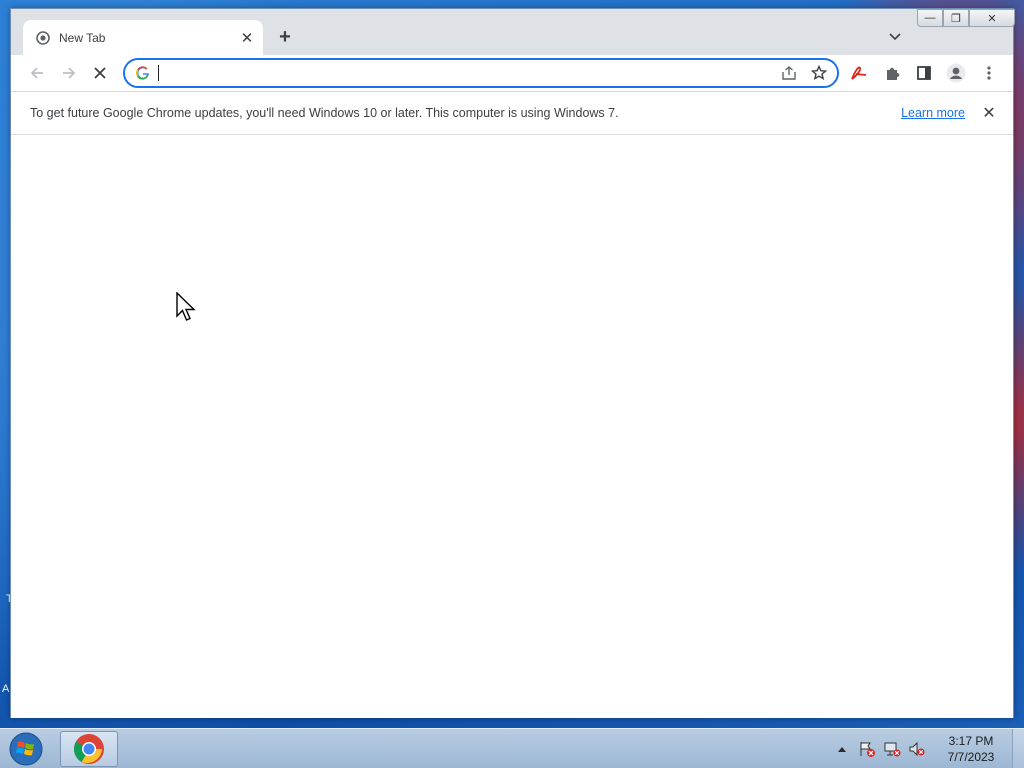  Describe the element at coordinates (143, 37) in the screenshot. I see `tab-new-tab: New Tab ✕` at that location.